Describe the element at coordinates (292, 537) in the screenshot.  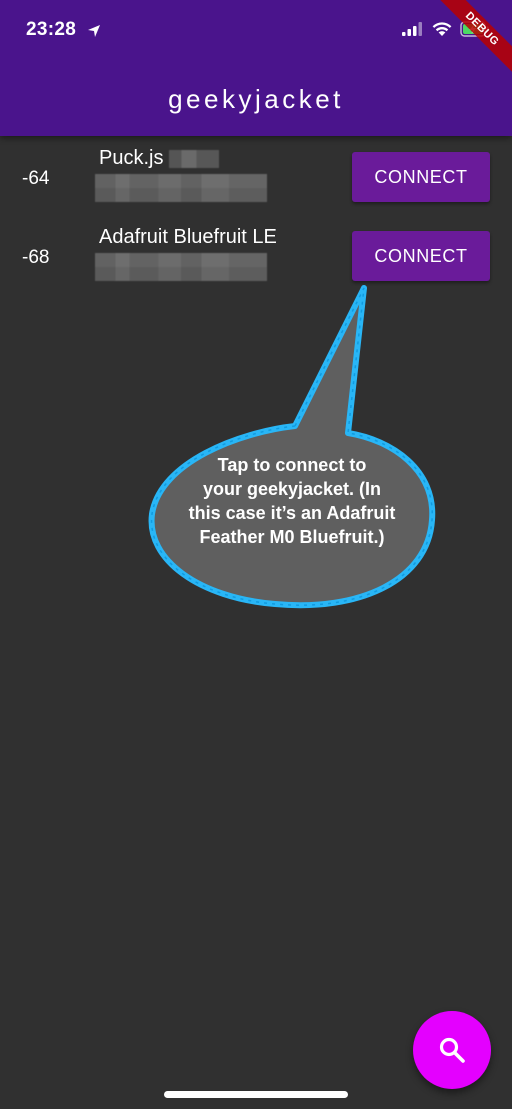
I see `callout-line: Feather M0 Bluefruit.)` at that location.